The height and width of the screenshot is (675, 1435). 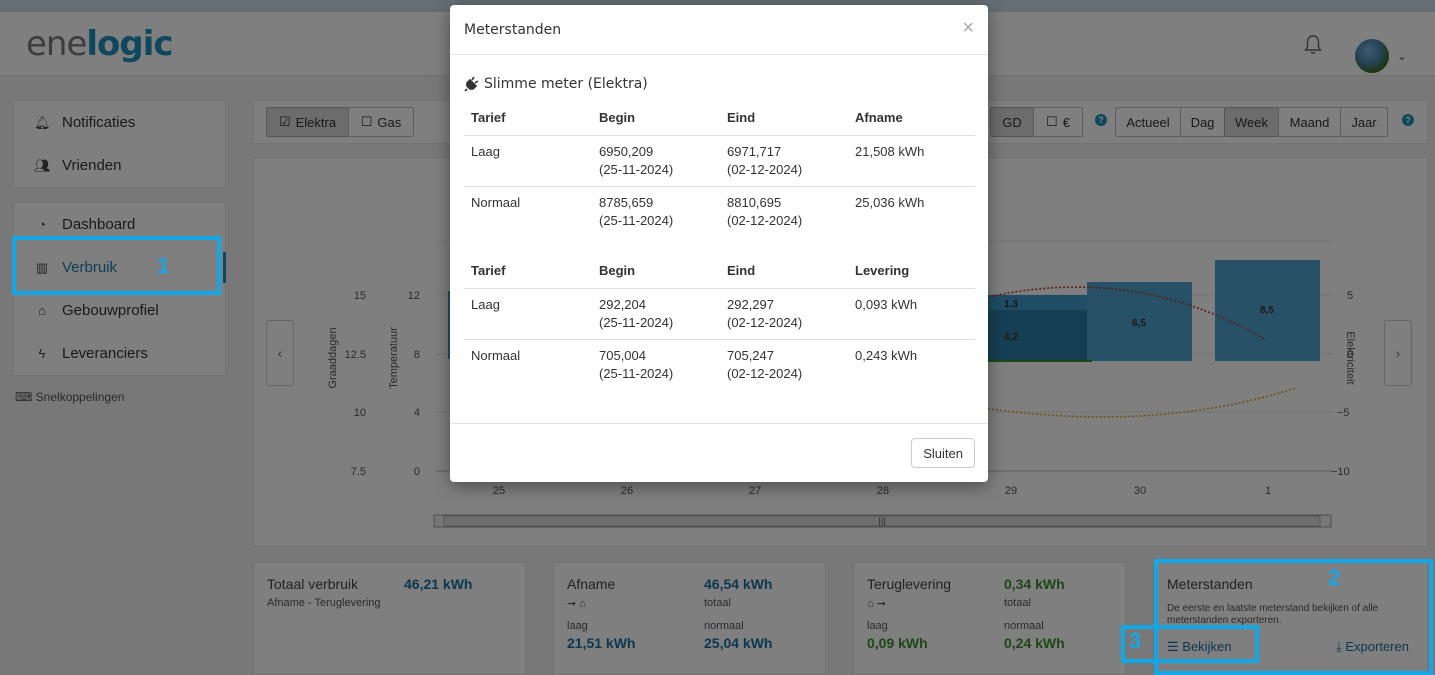 What do you see at coordinates (784, 314) in the screenshot?
I see `cell-eind: 292,297 (02-12-2024)` at bounding box center [784, 314].